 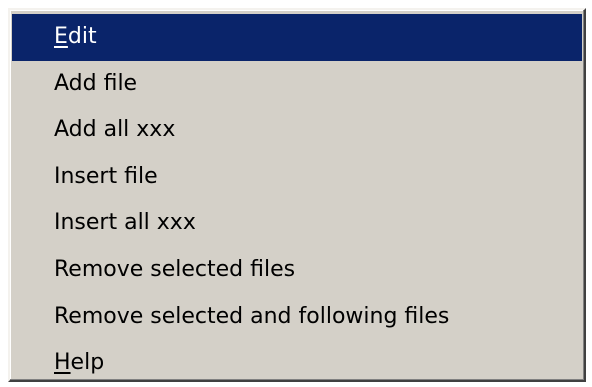 What do you see at coordinates (297, 270) in the screenshot?
I see `menu-item-remove-selected: Remove selected files` at bounding box center [297, 270].